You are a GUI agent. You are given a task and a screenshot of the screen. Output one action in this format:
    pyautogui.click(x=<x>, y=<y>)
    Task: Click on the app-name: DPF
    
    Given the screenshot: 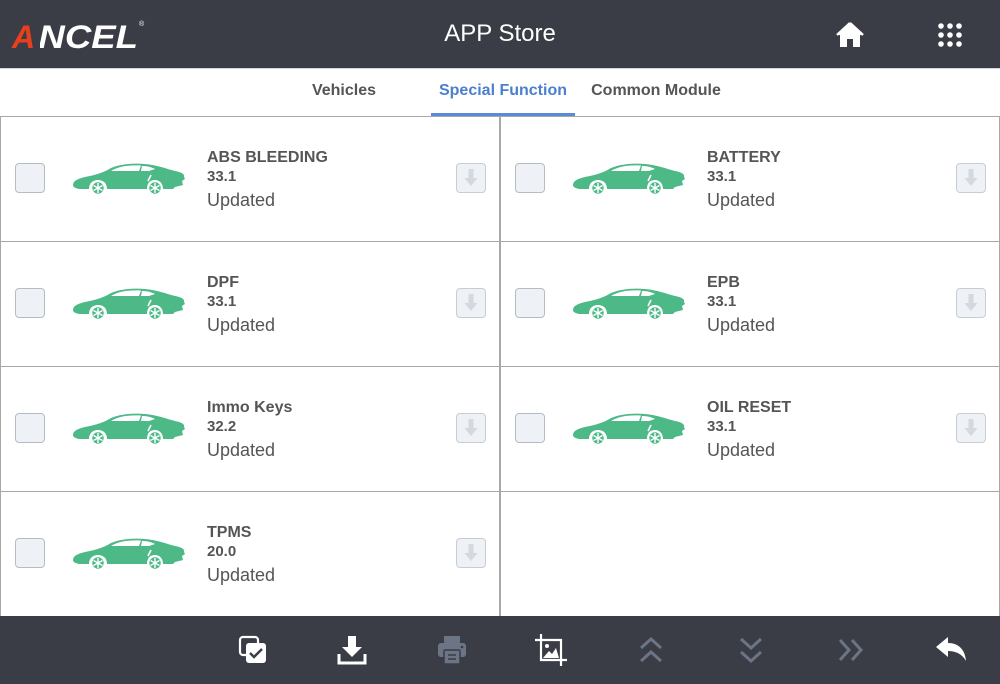 What is the action you would take?
    pyautogui.click(x=223, y=282)
    